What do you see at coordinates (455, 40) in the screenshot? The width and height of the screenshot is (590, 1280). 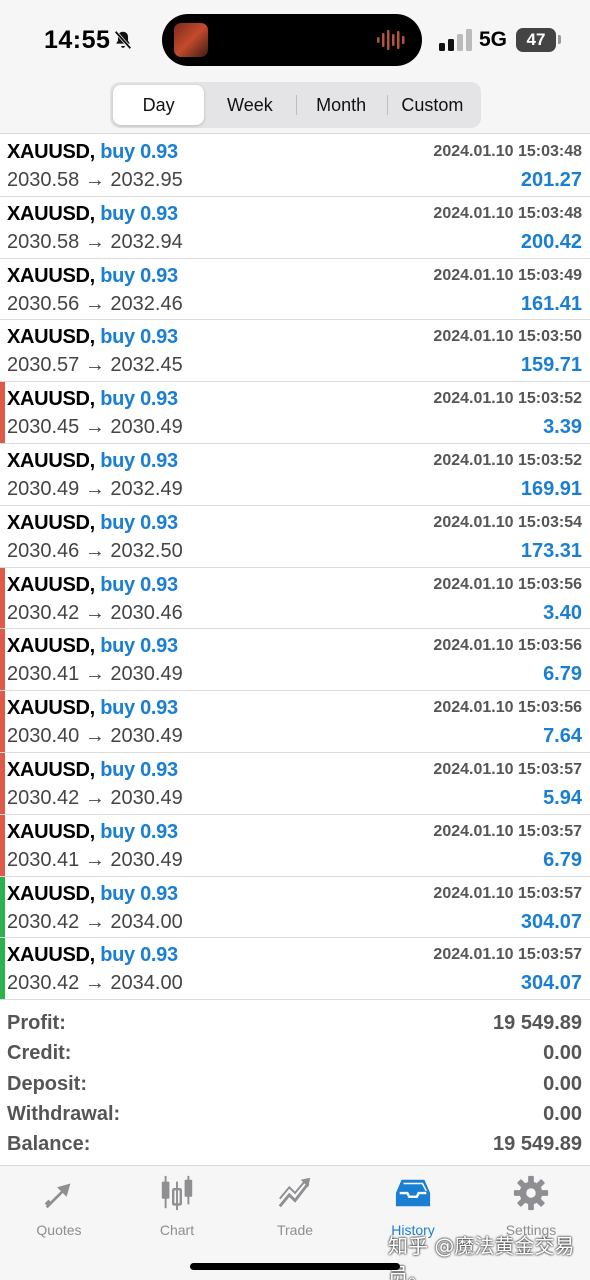 I see `cellular-signal-icon` at bounding box center [455, 40].